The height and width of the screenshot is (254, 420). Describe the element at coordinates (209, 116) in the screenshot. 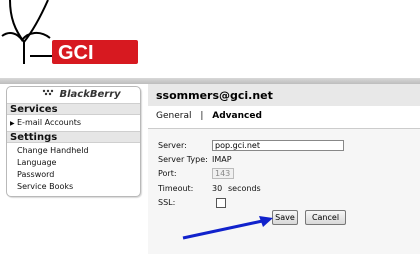

I see `tab-bar: General | Advanced` at that location.